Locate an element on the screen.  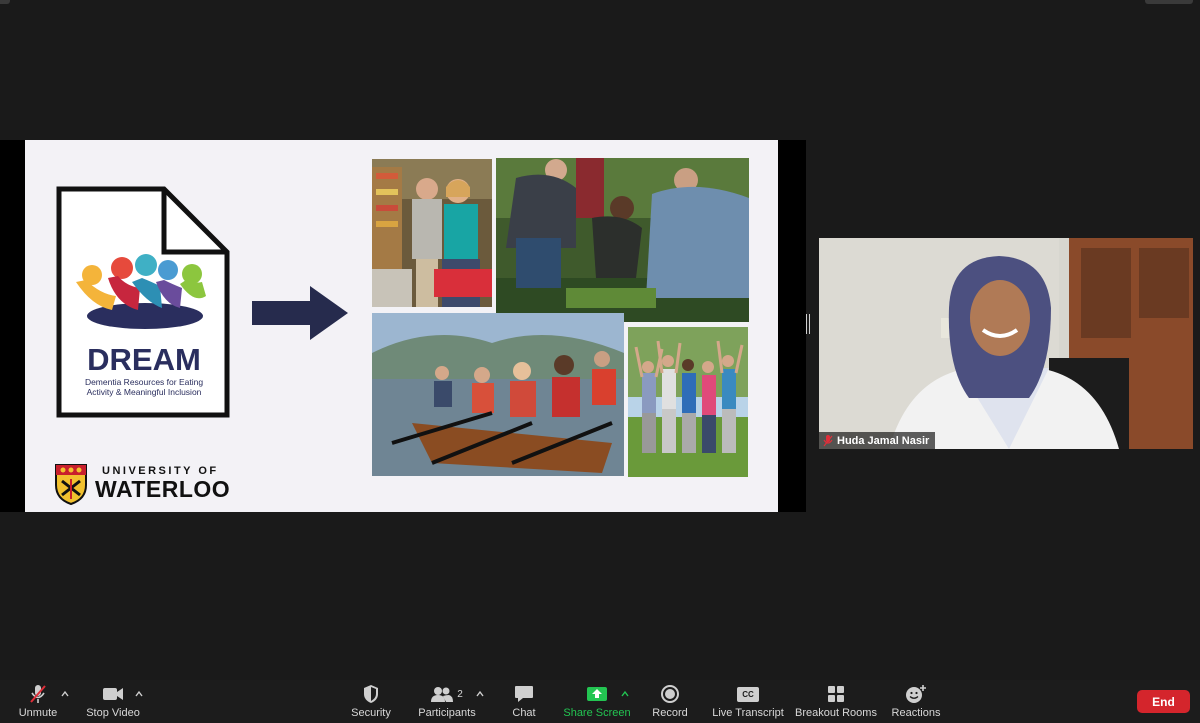
record-button: Record is located at coordinates (670, 702).